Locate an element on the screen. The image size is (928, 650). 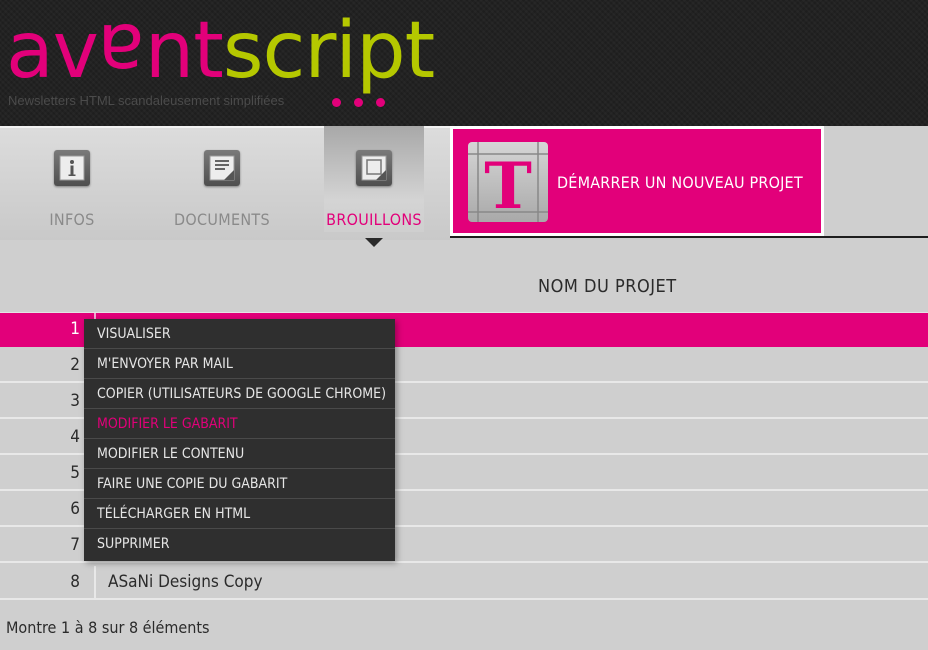
template-icon: T is located at coordinates (508, 183).